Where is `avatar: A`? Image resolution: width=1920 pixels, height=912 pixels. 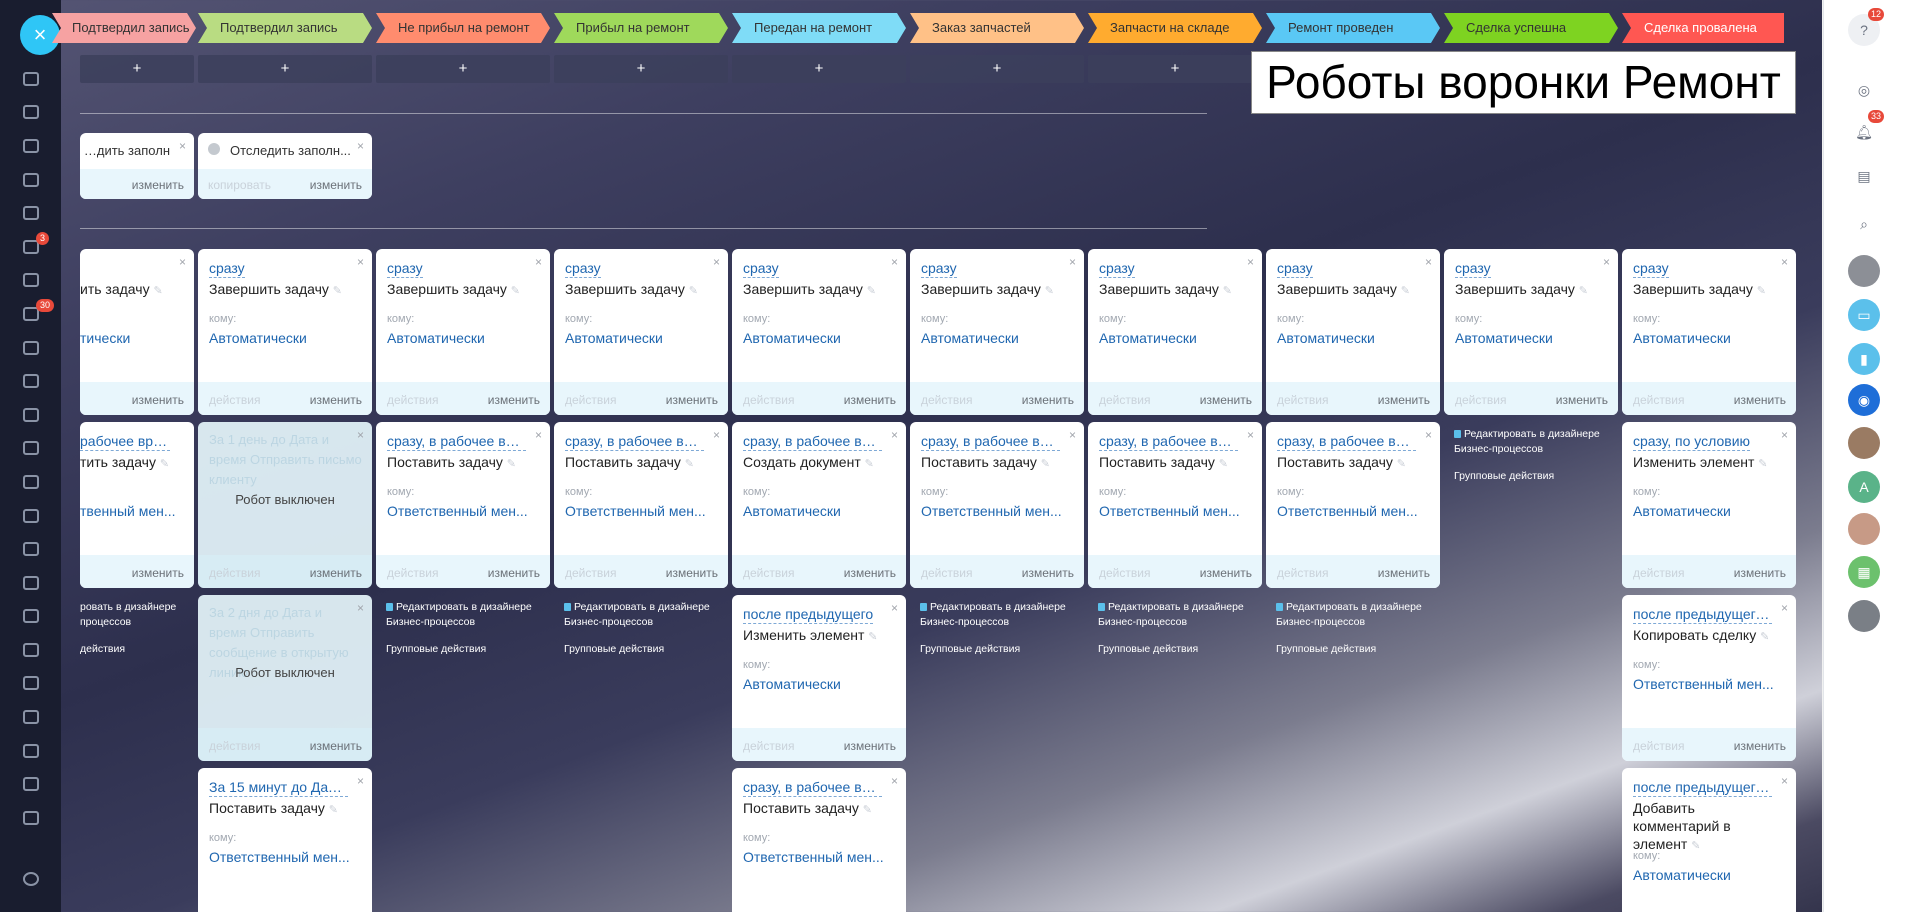 avatar: A is located at coordinates (1864, 487).